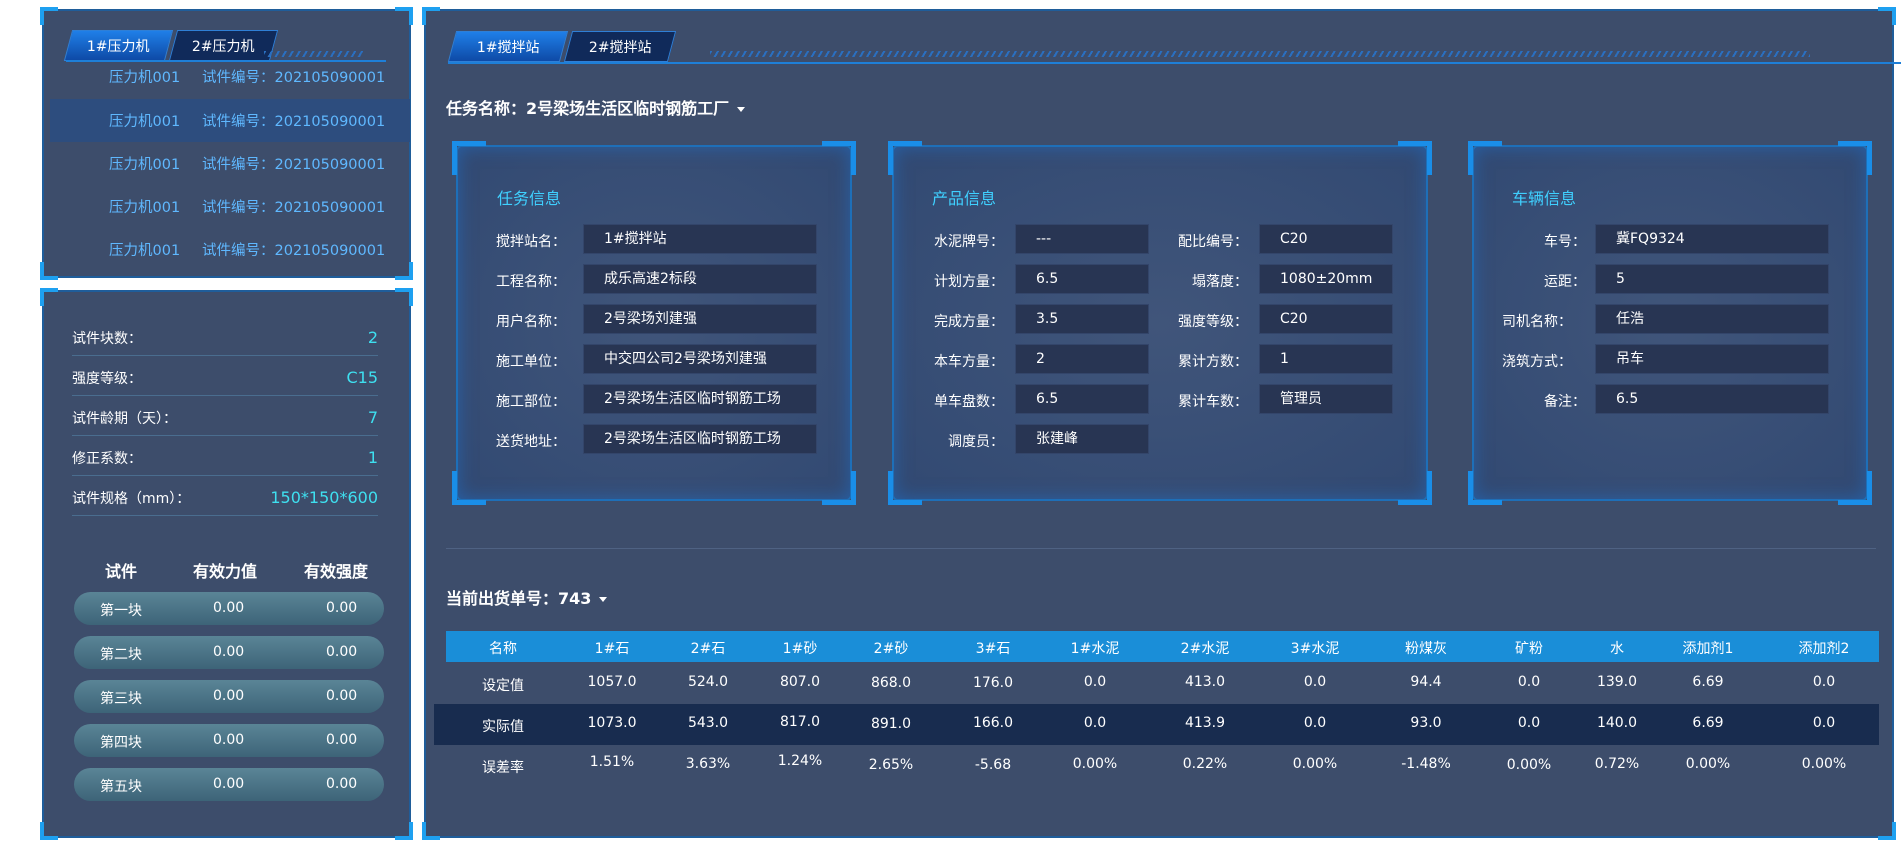 The width and height of the screenshot is (1901, 861). Describe the element at coordinates (229, 608) in the screenshot. I see `specimen-block-row: 第一块 0.00 0.00` at that location.